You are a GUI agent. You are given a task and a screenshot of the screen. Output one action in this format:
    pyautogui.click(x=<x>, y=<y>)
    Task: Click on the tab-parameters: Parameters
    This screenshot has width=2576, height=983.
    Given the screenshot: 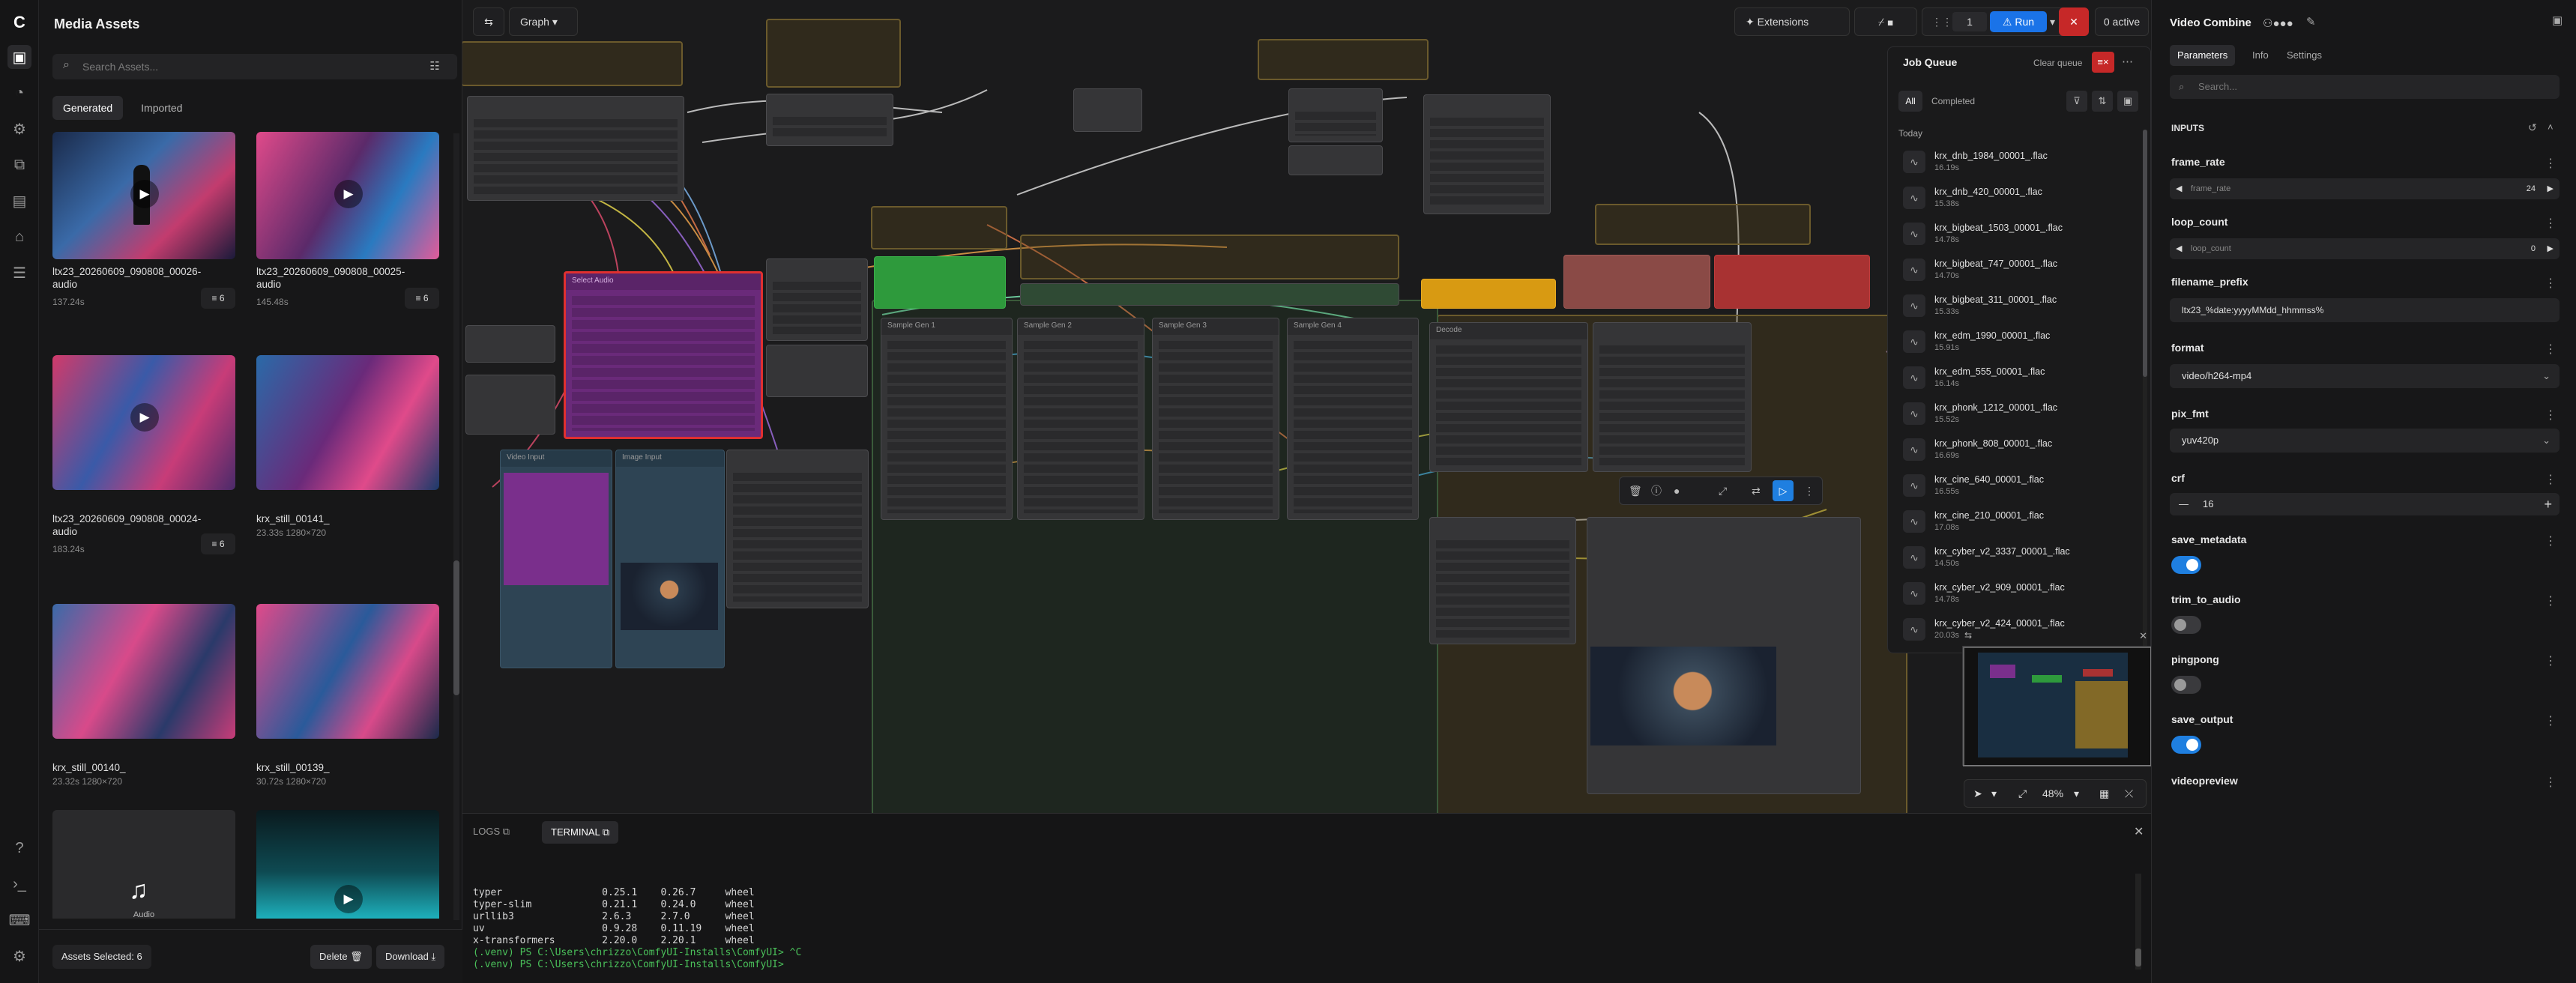 What is the action you would take?
    pyautogui.click(x=2203, y=55)
    